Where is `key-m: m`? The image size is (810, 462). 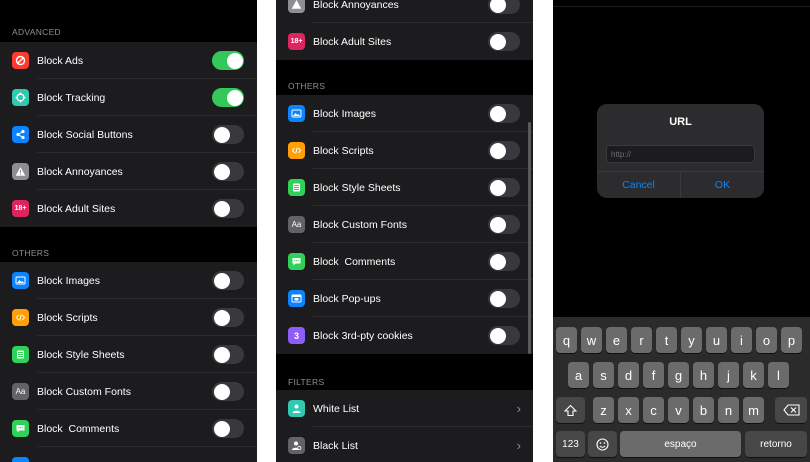 key-m: m is located at coordinates (753, 410).